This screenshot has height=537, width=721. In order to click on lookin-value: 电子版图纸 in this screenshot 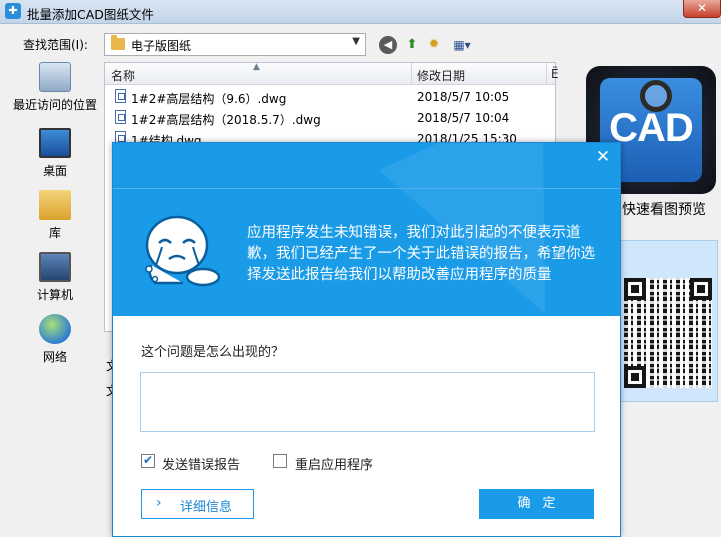, I will do `click(161, 46)`.